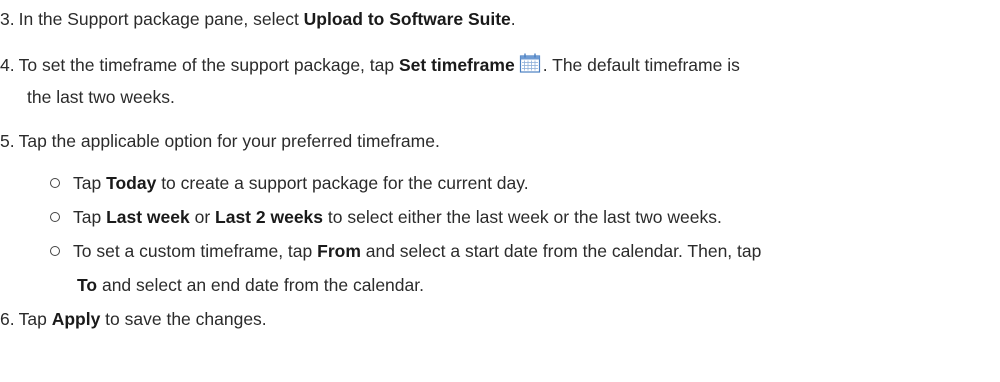 The height and width of the screenshot is (382, 1000). Describe the element at coordinates (195, 251) in the screenshot. I see `bullet-text: To set a custom timeframe, tap` at that location.